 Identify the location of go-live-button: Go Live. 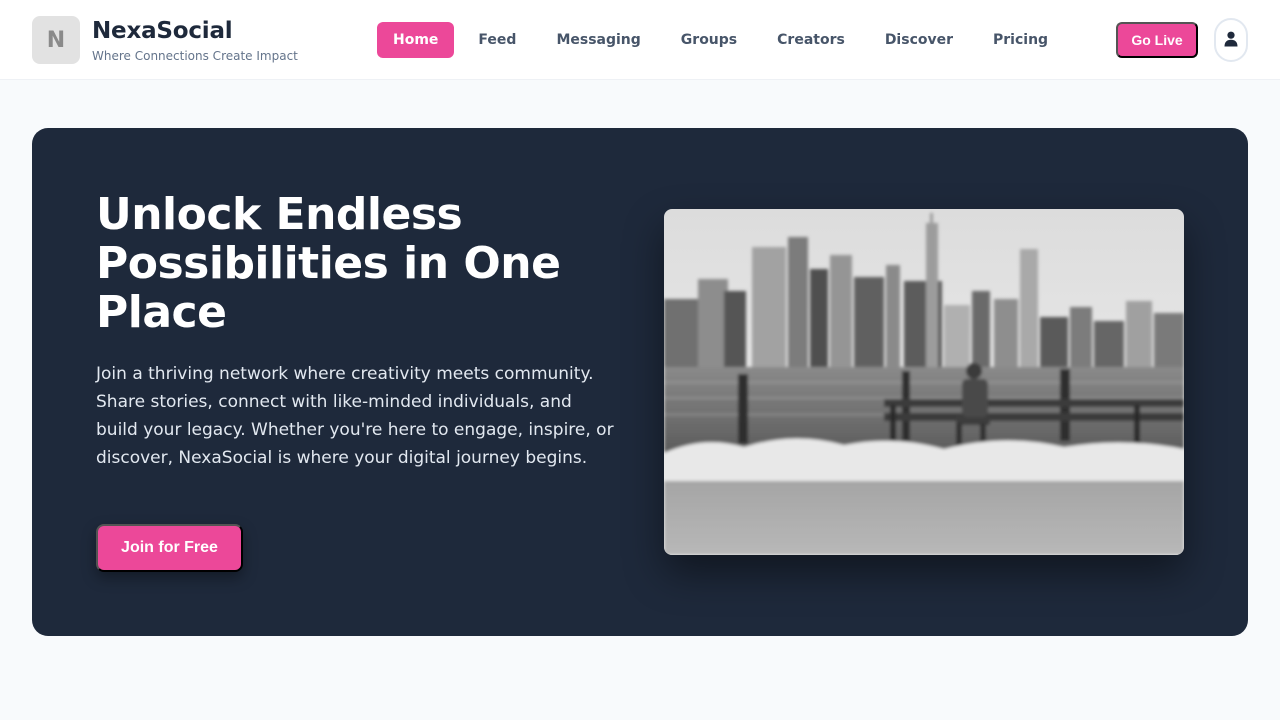
(1157, 40).